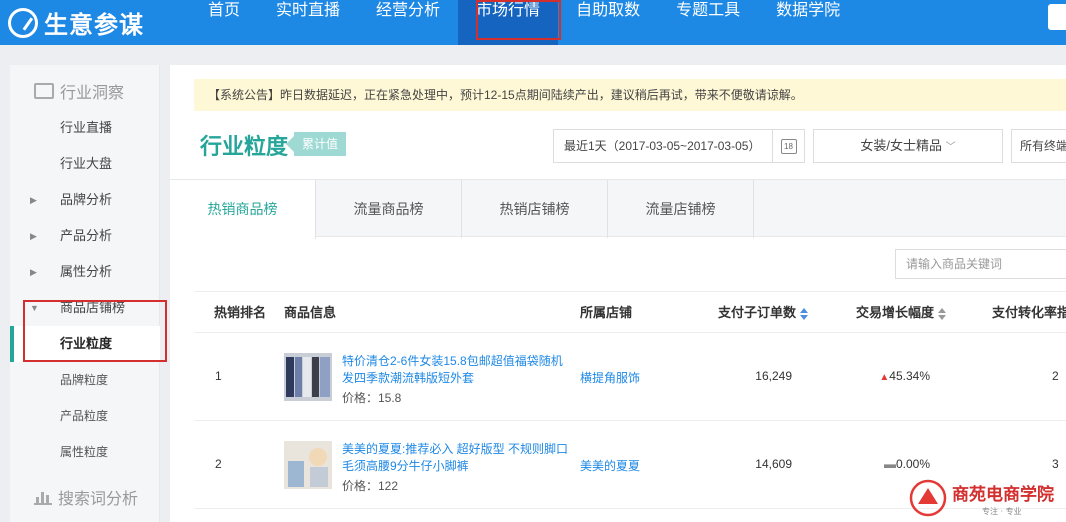 This screenshot has width=1066, height=522. What do you see at coordinates (708, 22) in the screenshot?
I see `nav-tools: 专题工具` at bounding box center [708, 22].